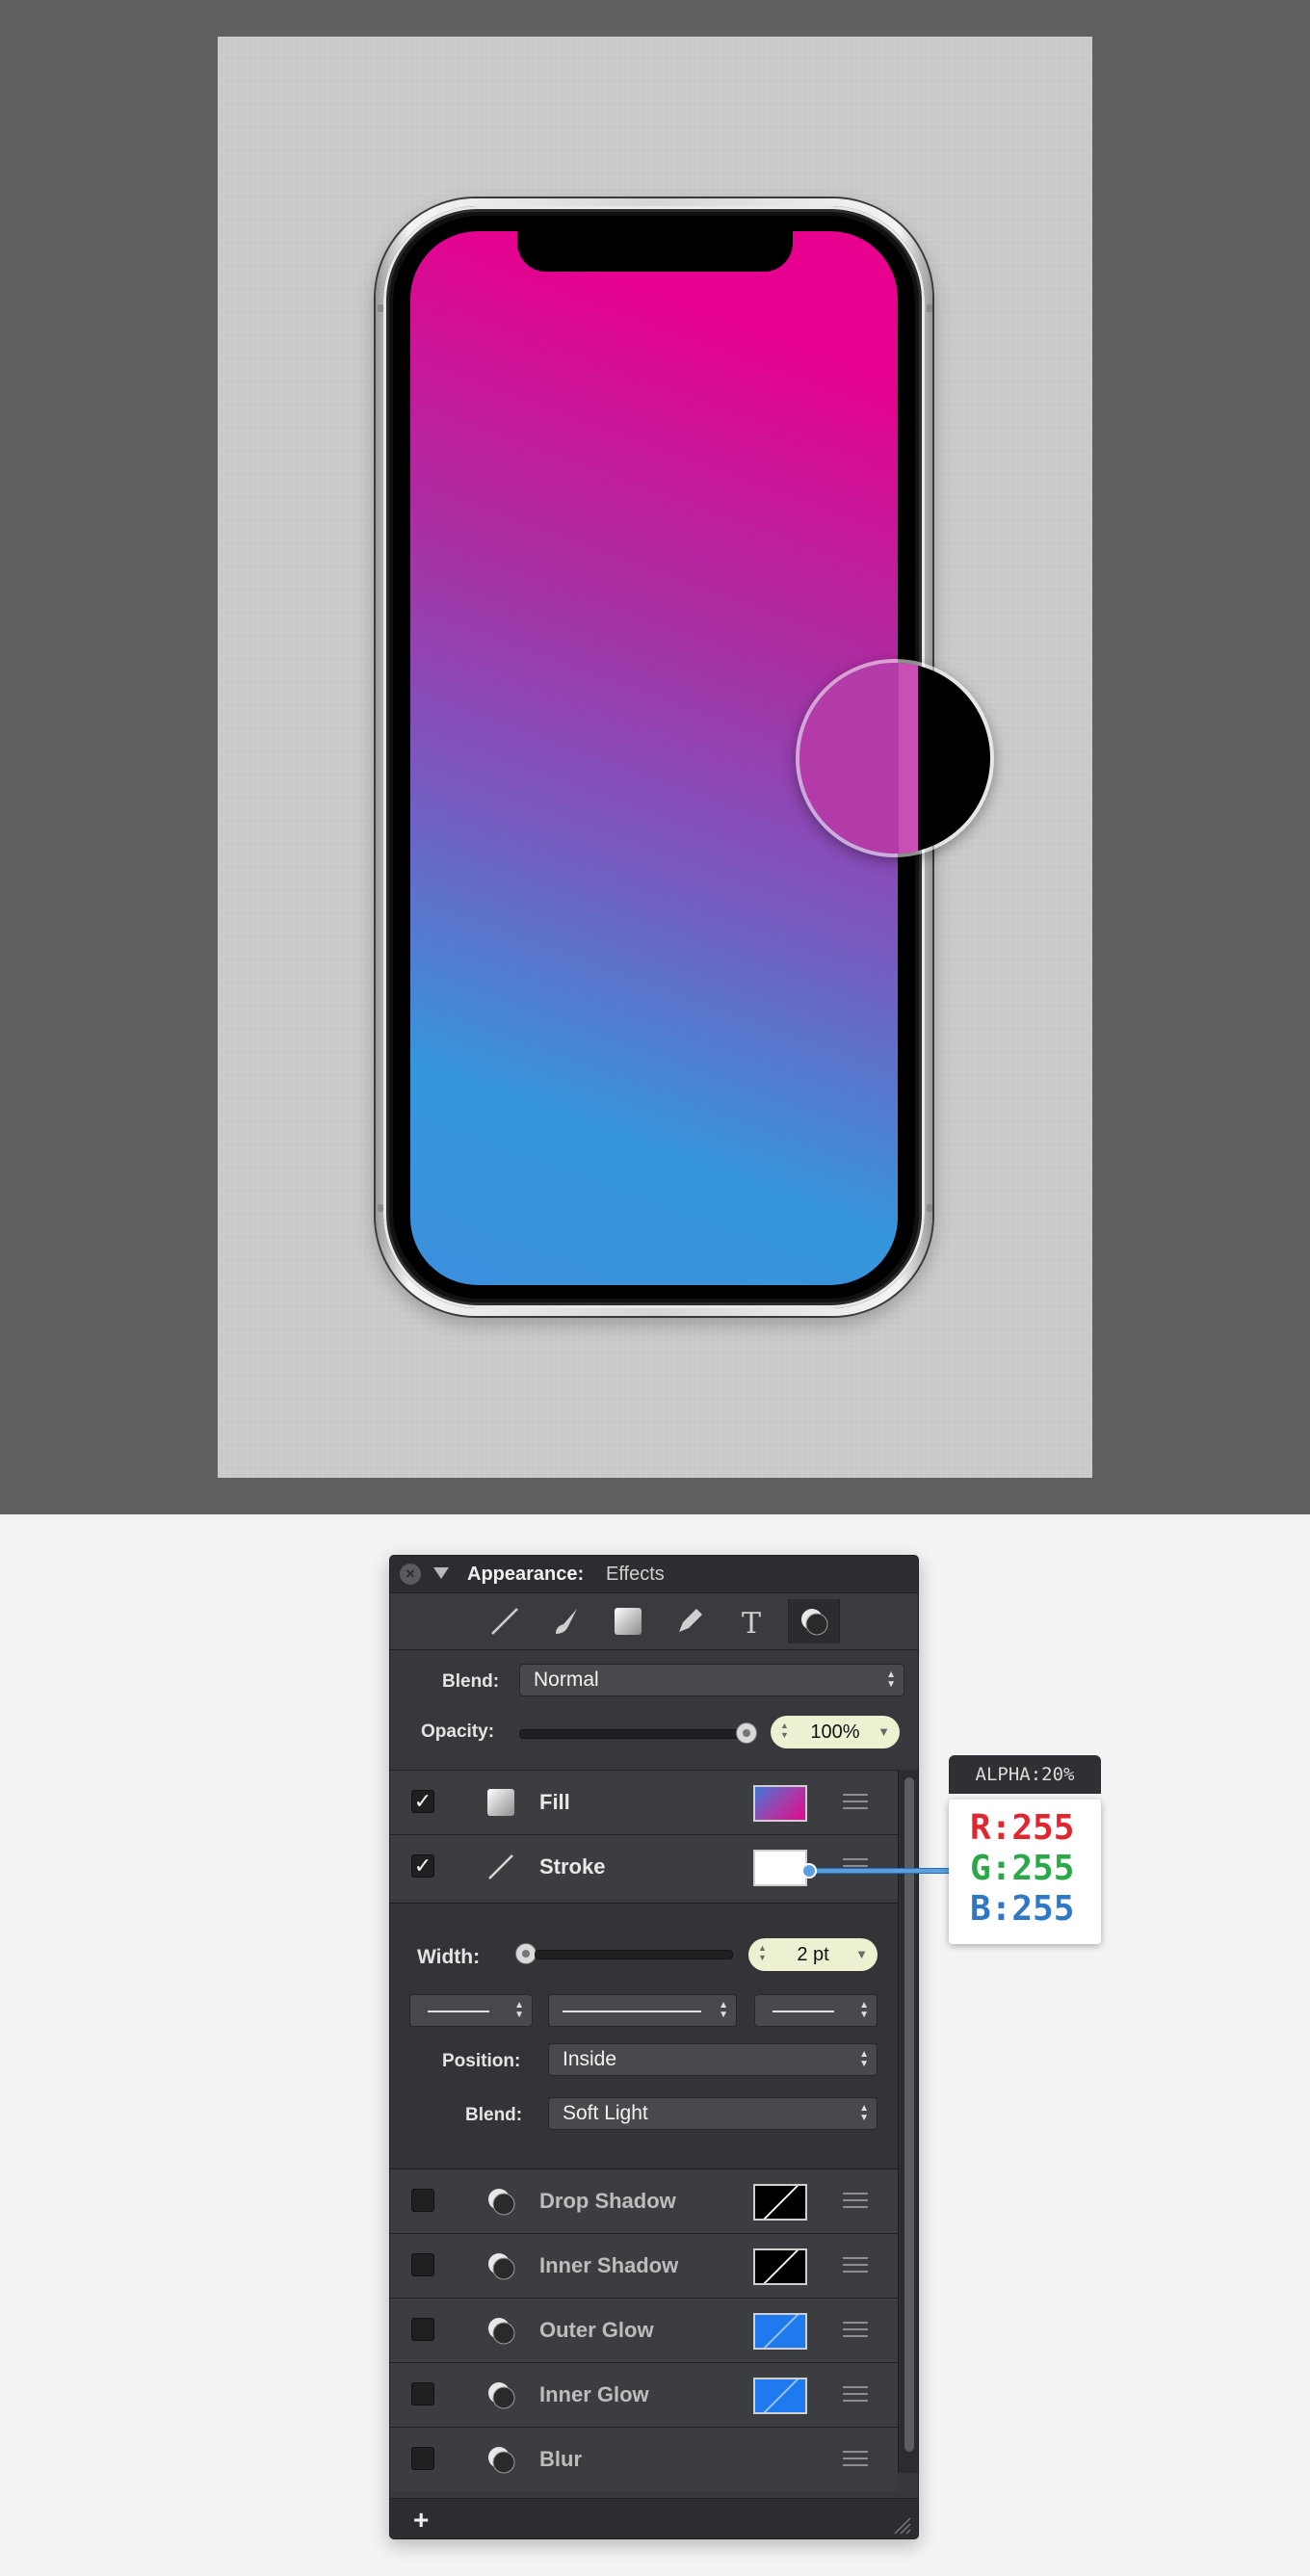  I want to click on opacity-stepper: ▲ ▼ 100% ▼, so click(835, 1732).